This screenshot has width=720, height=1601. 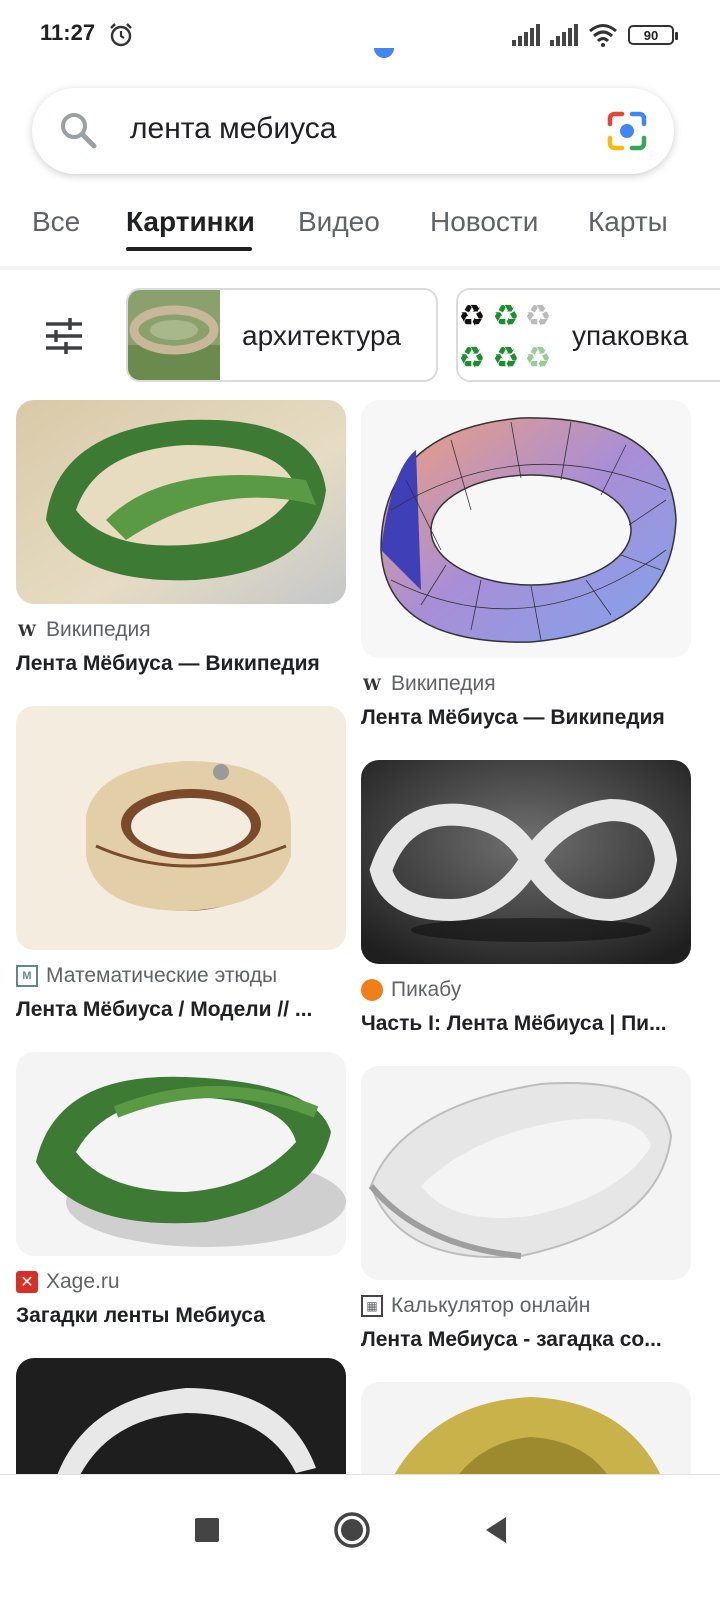 I want to click on pikabu-icon, so click(x=372, y=990).